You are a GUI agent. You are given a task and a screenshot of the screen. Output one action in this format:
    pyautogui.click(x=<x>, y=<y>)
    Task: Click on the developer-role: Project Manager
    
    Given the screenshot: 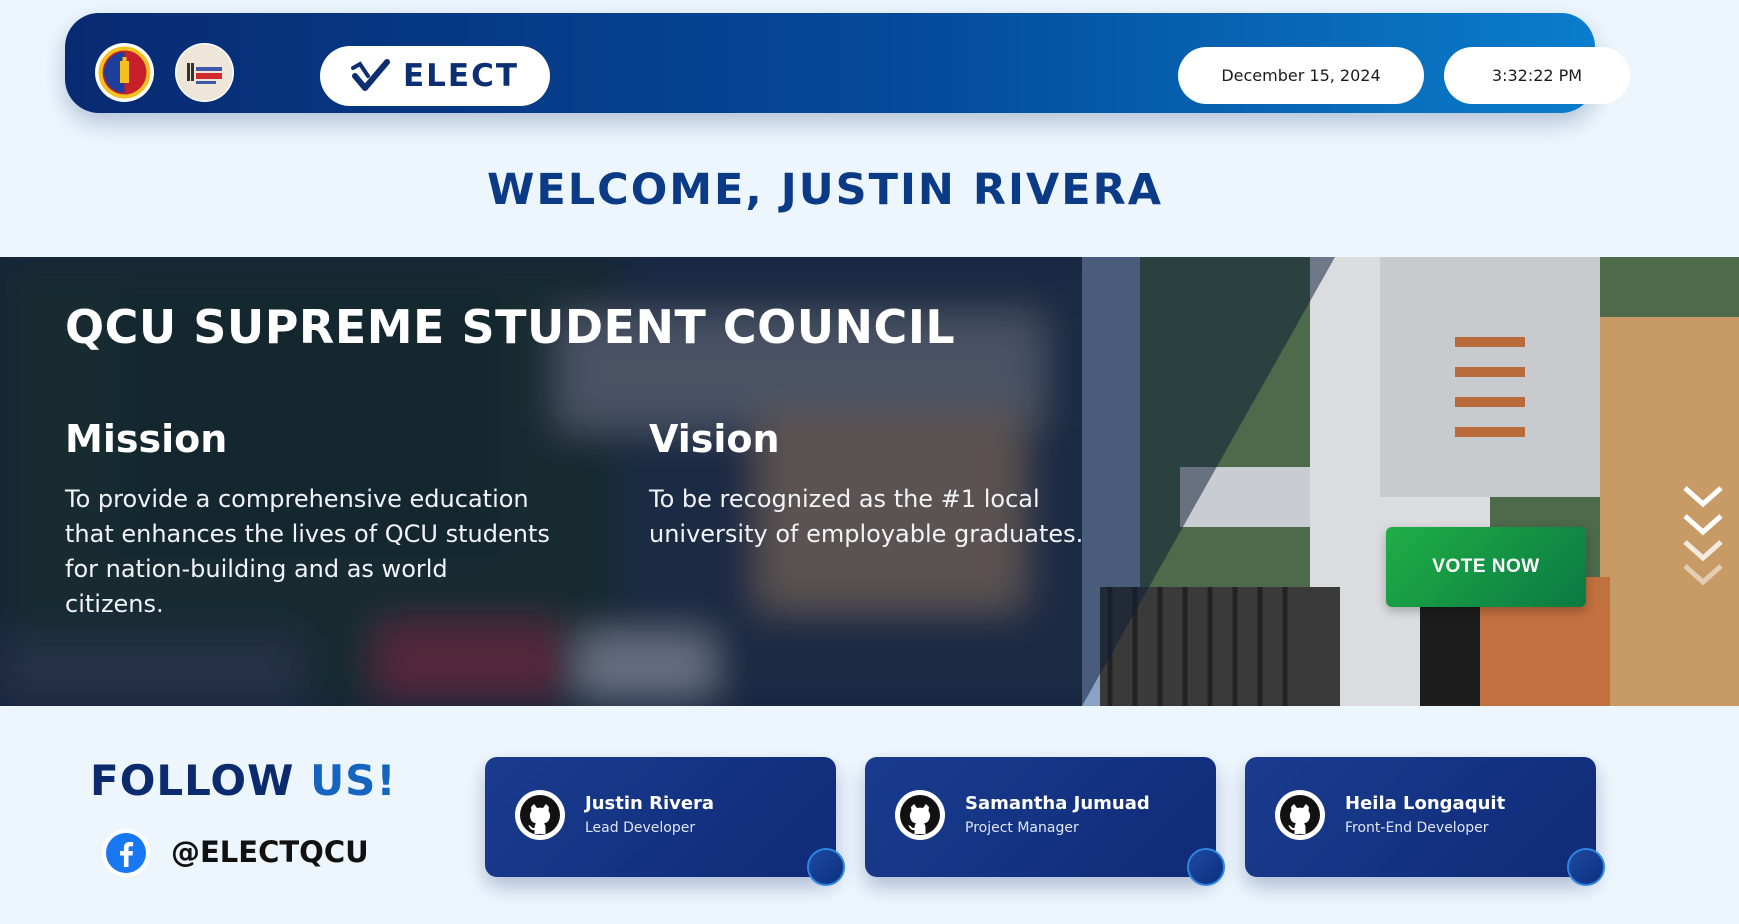 What is the action you would take?
    pyautogui.click(x=1022, y=828)
    